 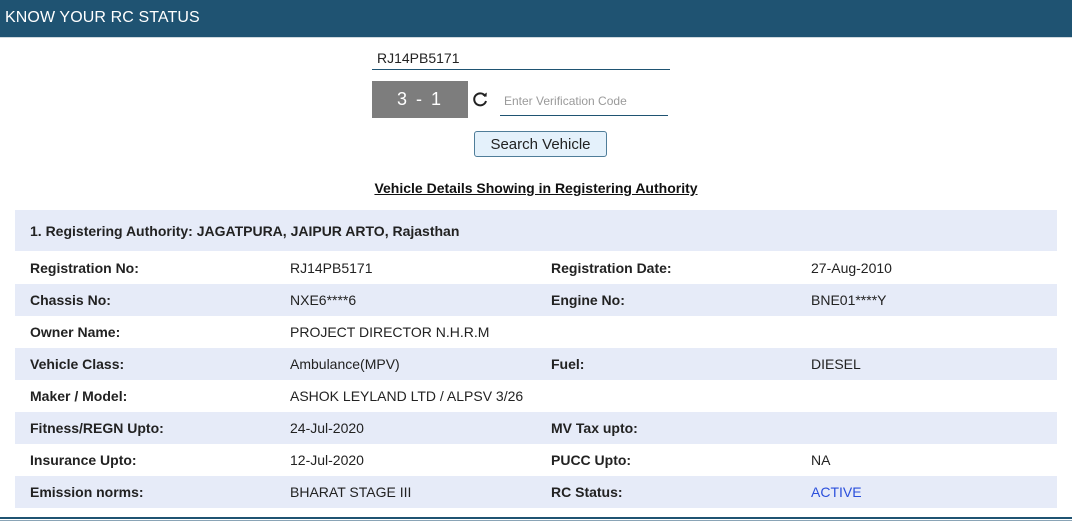 What do you see at coordinates (331, 268) in the screenshot?
I see `detail-value: RJ14PB5171` at bounding box center [331, 268].